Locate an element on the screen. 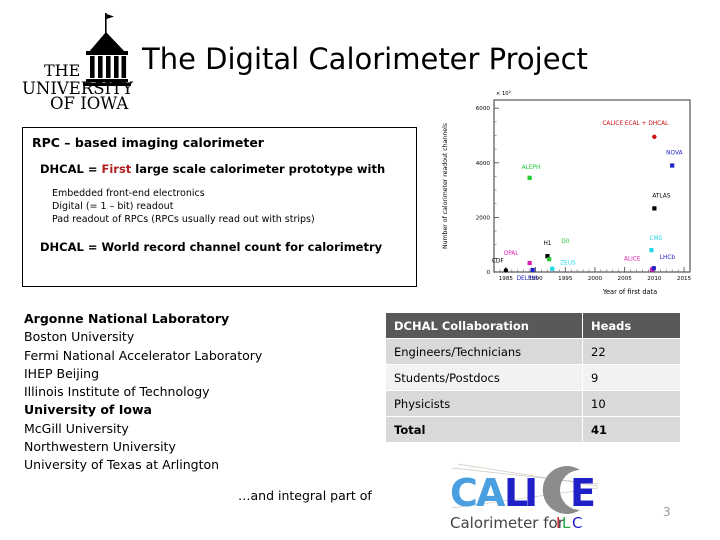 The height and width of the screenshot is (540, 720). calice-letter: C is located at coordinates (464, 493).